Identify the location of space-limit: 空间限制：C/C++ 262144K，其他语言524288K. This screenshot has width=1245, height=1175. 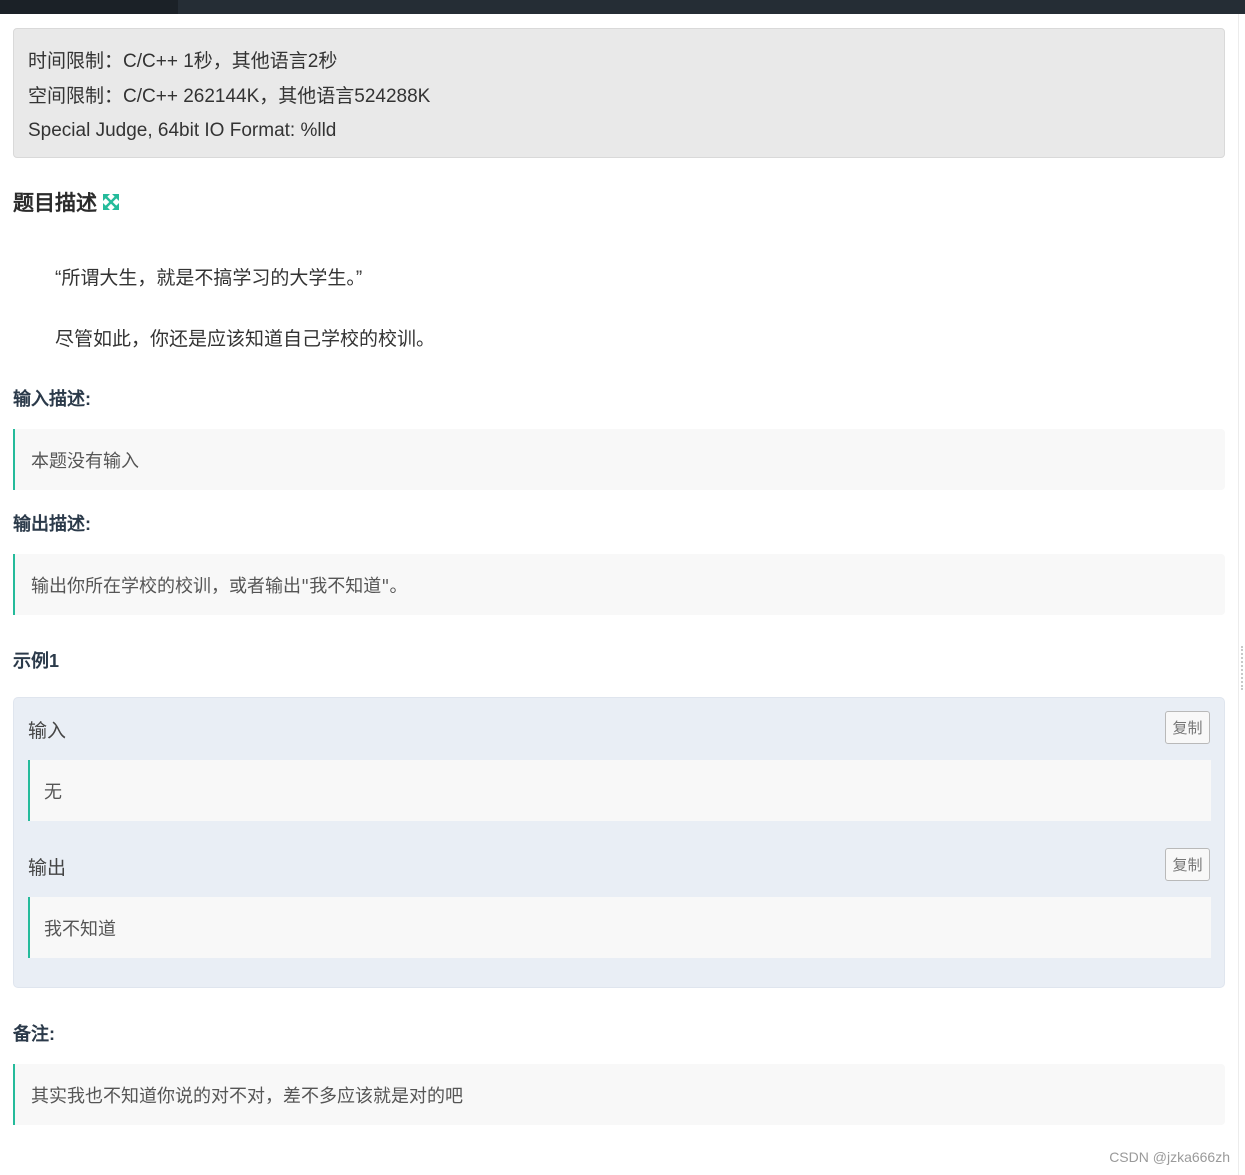
(229, 96).